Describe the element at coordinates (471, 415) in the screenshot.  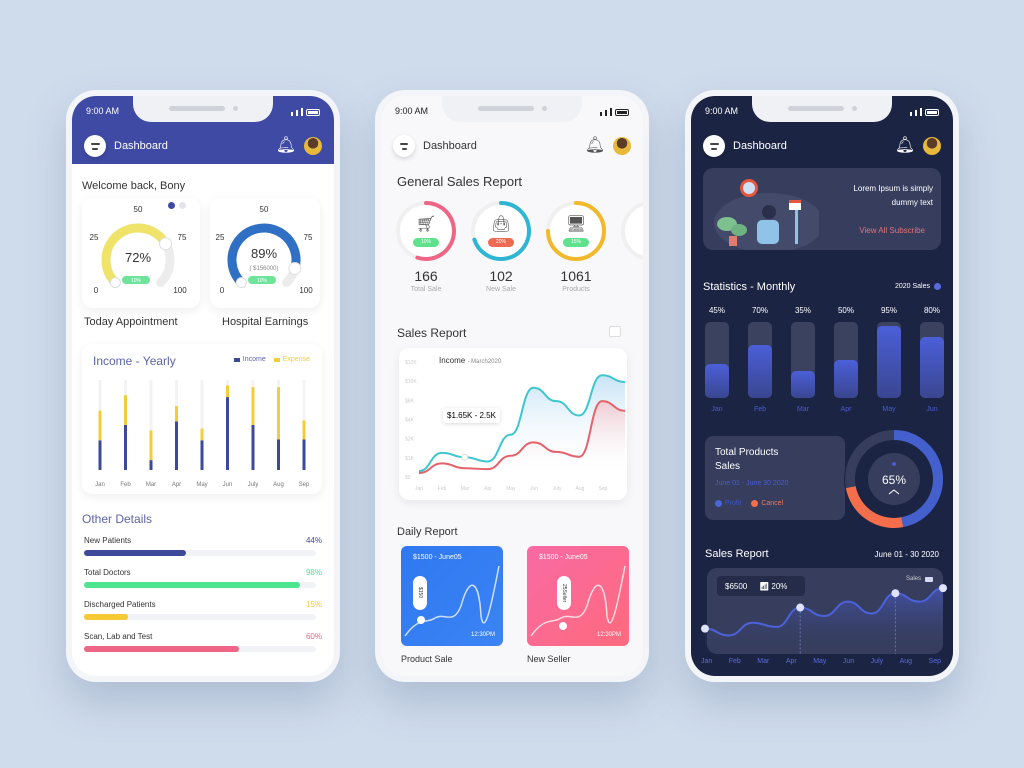
I see `chart-tooltip: $1.65K - 2.5K` at that location.